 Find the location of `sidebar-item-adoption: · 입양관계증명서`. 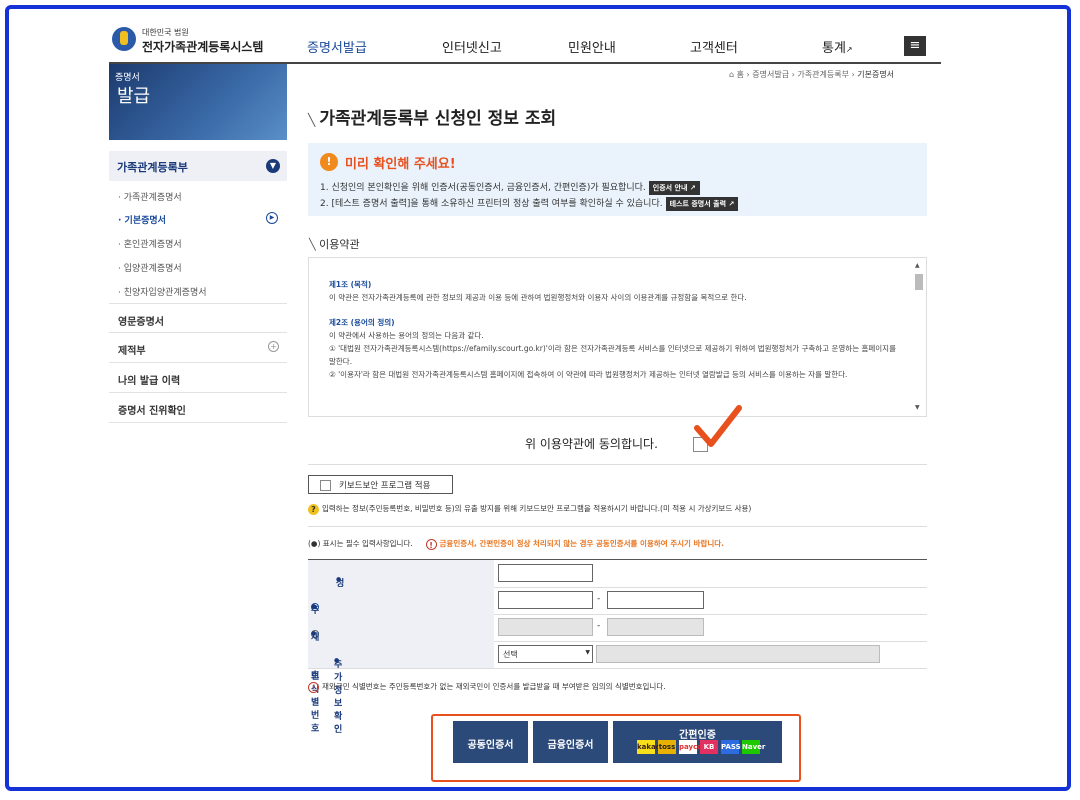

sidebar-item-adoption: · 입양관계증명서 is located at coordinates (150, 267).